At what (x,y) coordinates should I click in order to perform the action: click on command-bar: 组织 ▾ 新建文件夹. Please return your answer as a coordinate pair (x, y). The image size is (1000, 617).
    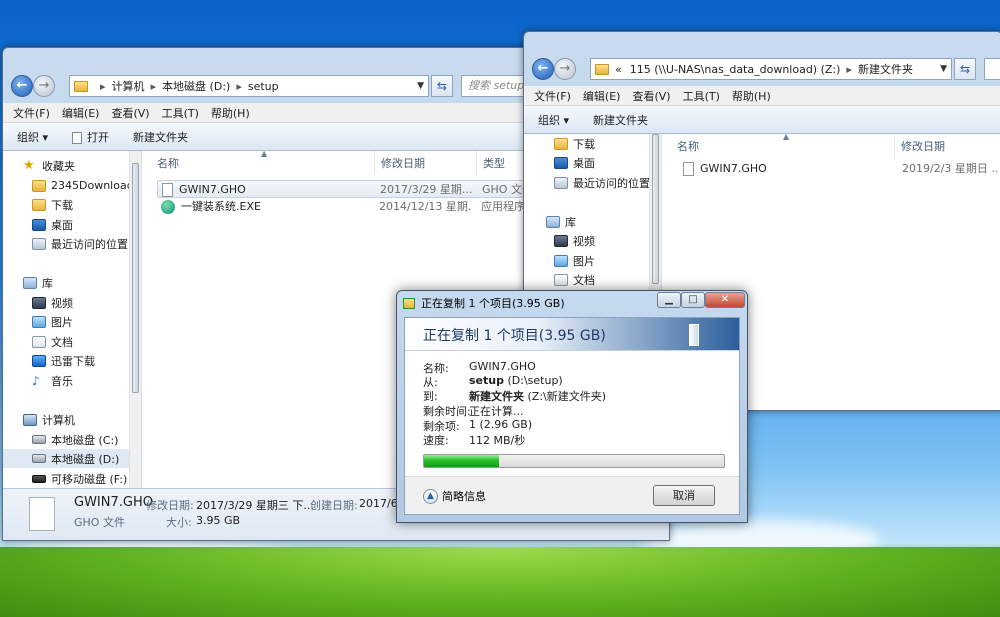
    Looking at the image, I should click on (762, 120).